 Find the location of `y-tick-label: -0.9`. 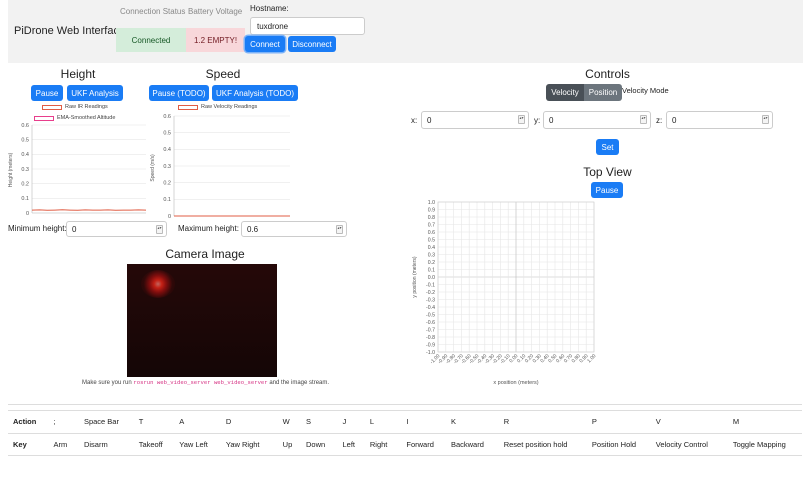

y-tick-label: -0.9 is located at coordinates (430, 345).